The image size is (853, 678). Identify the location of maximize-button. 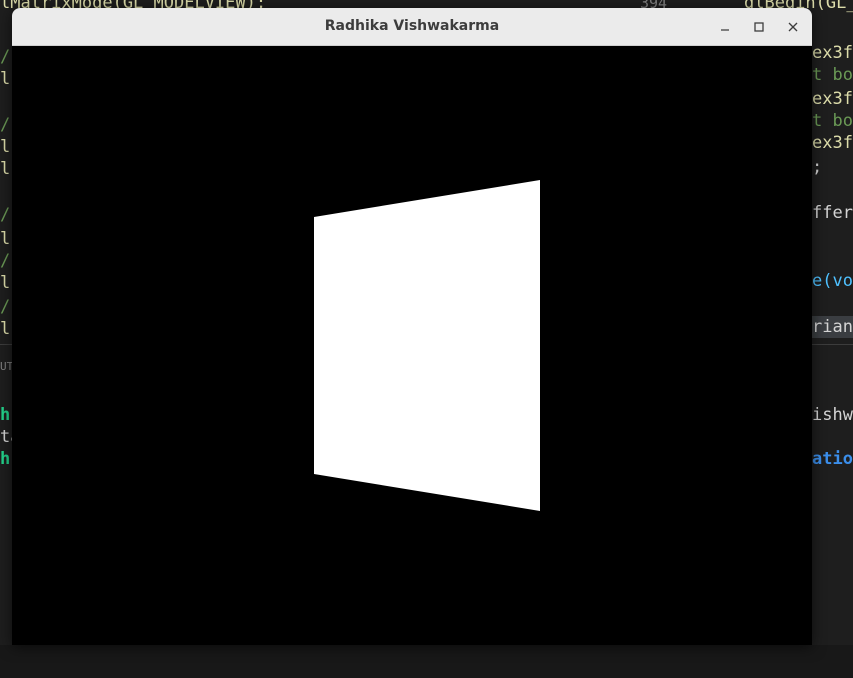
(759, 27).